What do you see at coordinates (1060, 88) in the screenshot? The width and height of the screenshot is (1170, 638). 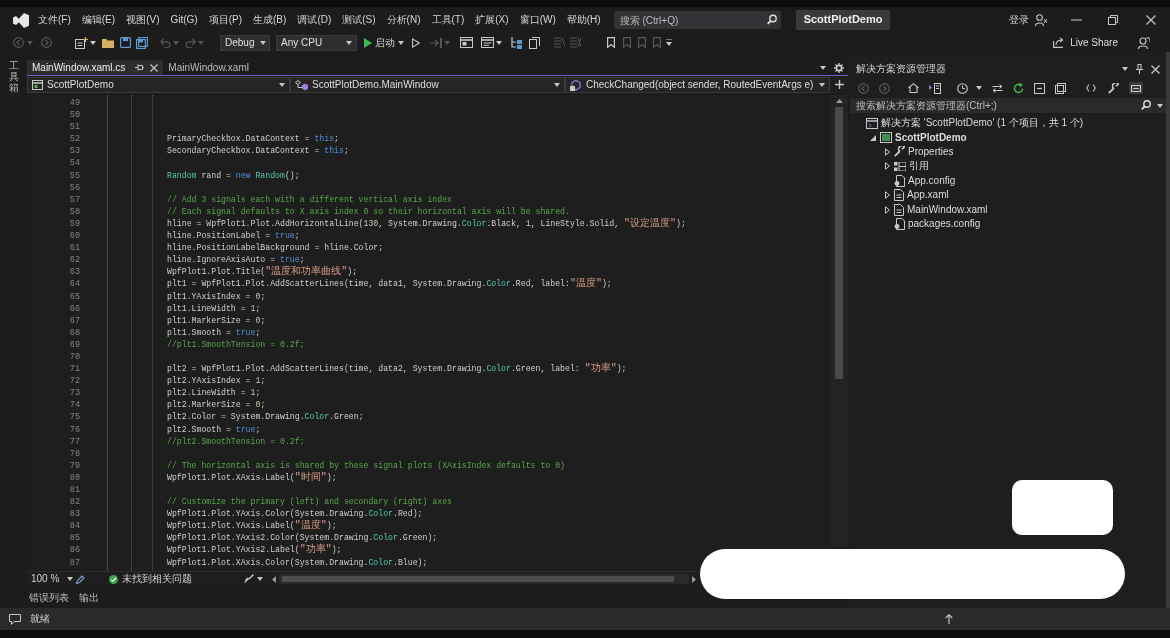 I see `stacked-squares-icon` at bounding box center [1060, 88].